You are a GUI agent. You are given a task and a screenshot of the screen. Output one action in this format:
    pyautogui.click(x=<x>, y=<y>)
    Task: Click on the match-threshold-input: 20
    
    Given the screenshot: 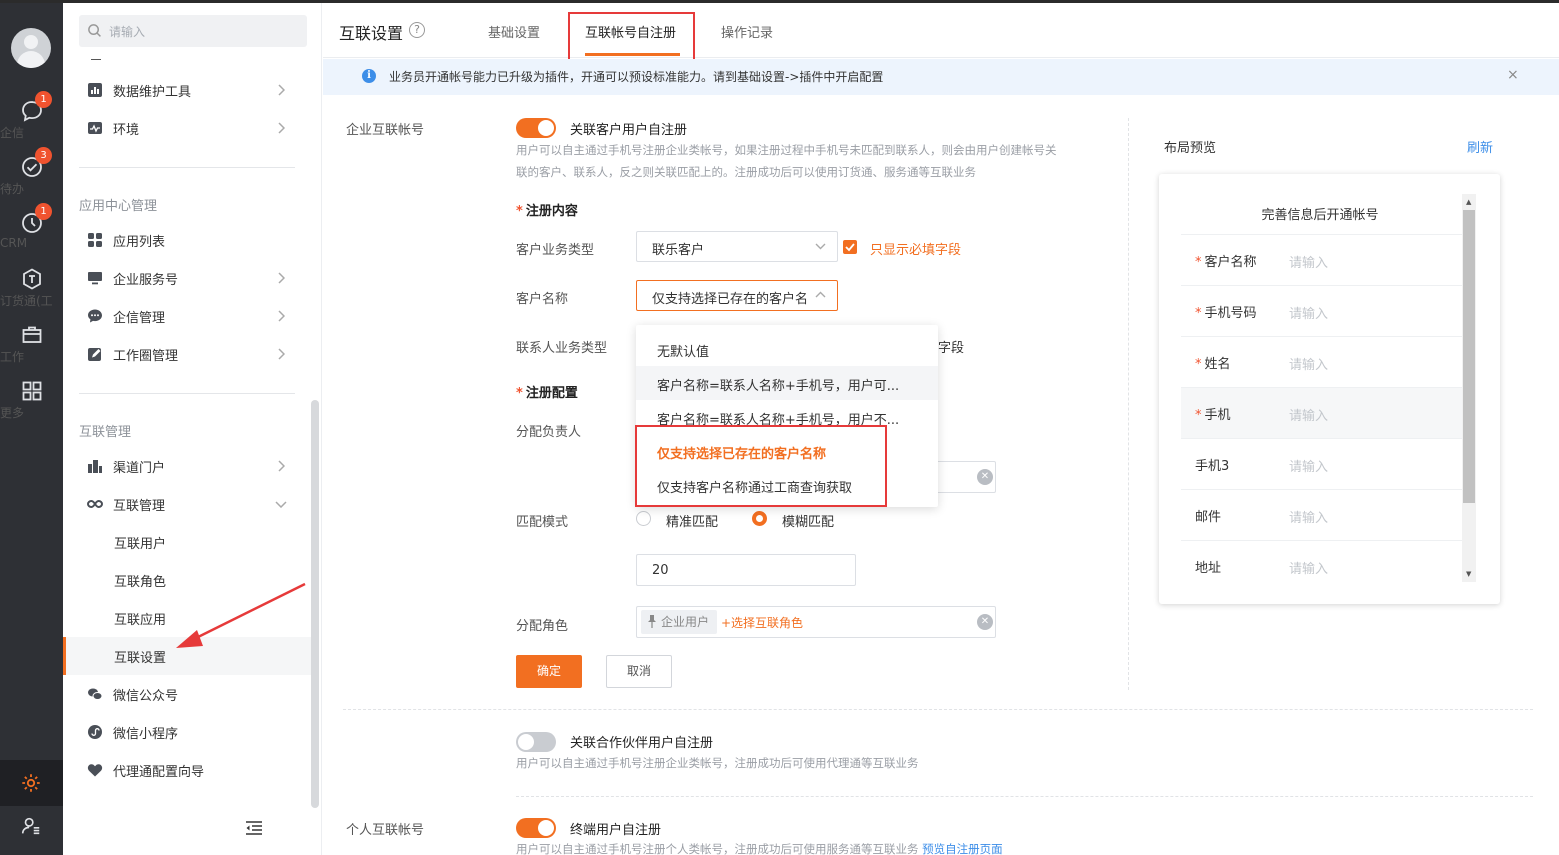 What is the action you would take?
    pyautogui.click(x=746, y=570)
    